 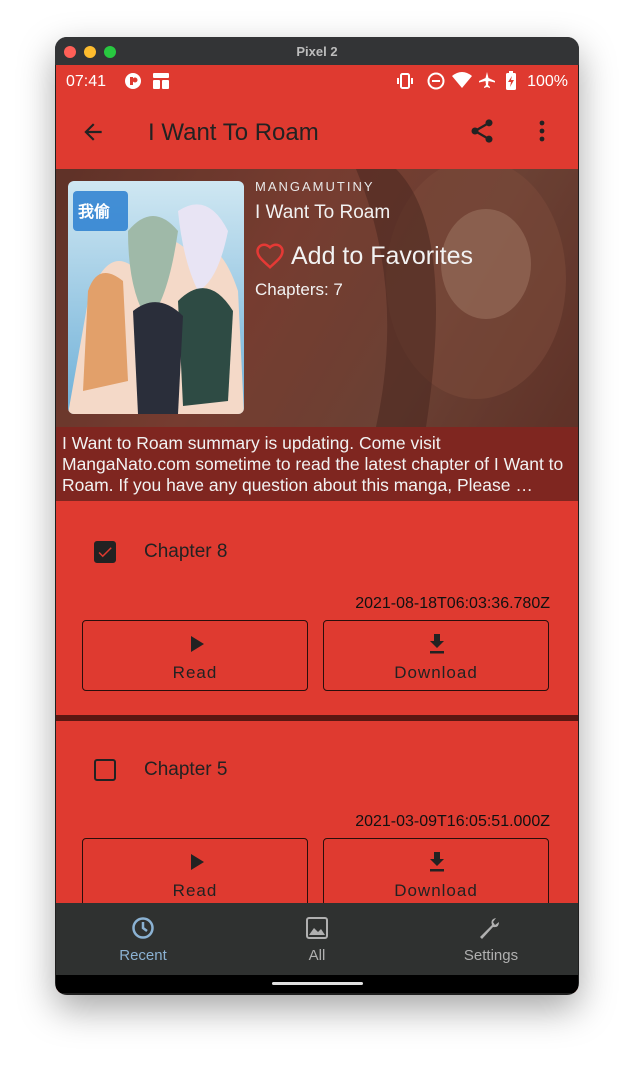 I want to click on nav-all: All, so click(x=317, y=939).